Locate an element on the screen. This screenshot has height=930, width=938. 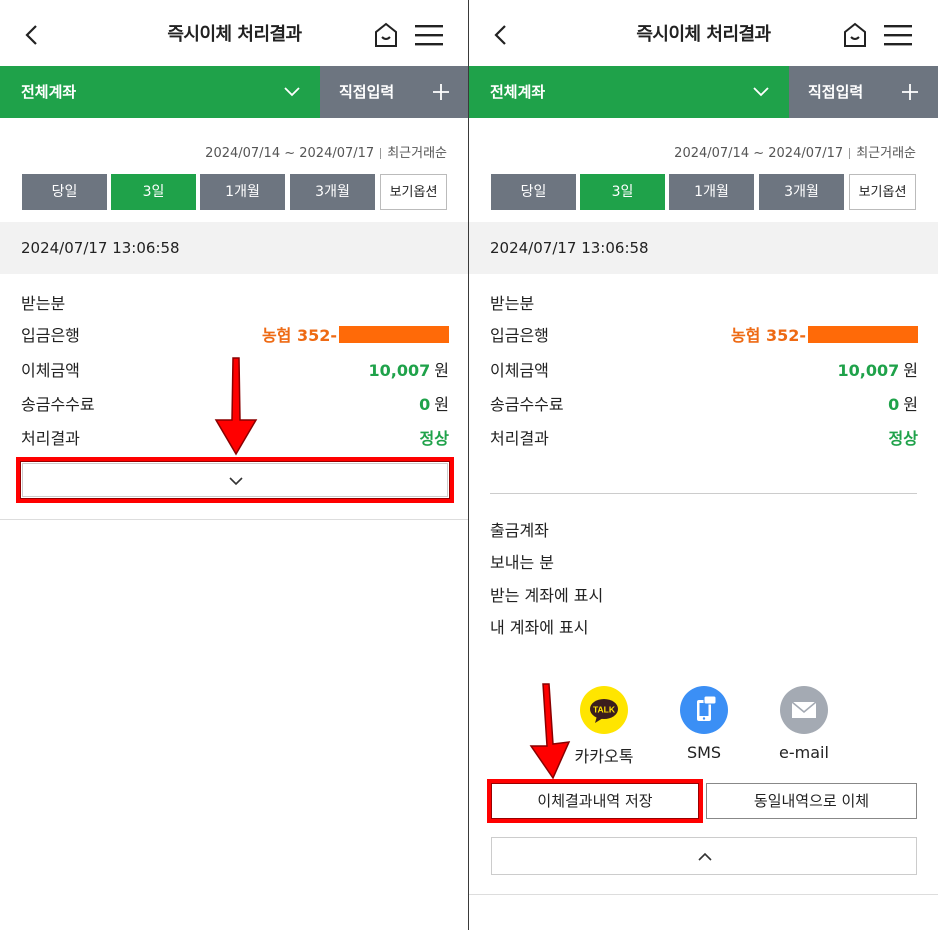
kakao-talk-text: TALK is located at coordinates (604, 710).